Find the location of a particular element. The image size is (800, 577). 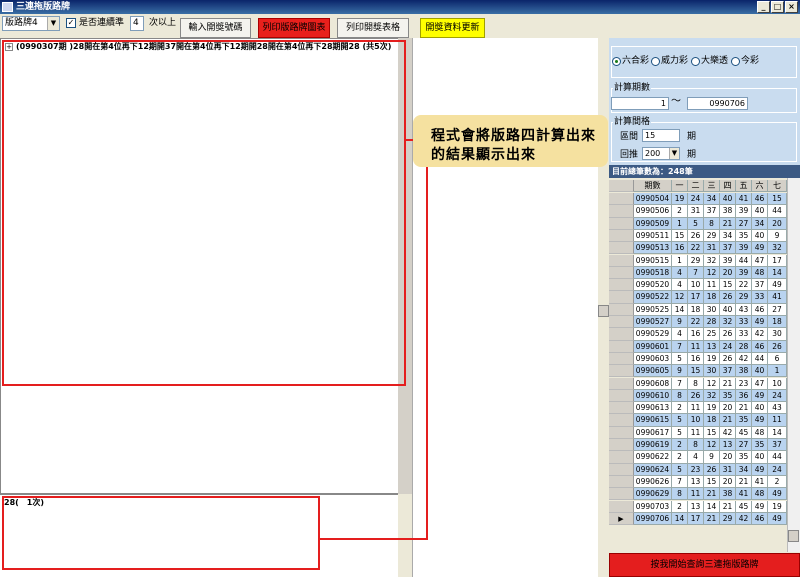

table-row: 0990506 2 31 37 38 39 40 44 is located at coordinates (704, 211).